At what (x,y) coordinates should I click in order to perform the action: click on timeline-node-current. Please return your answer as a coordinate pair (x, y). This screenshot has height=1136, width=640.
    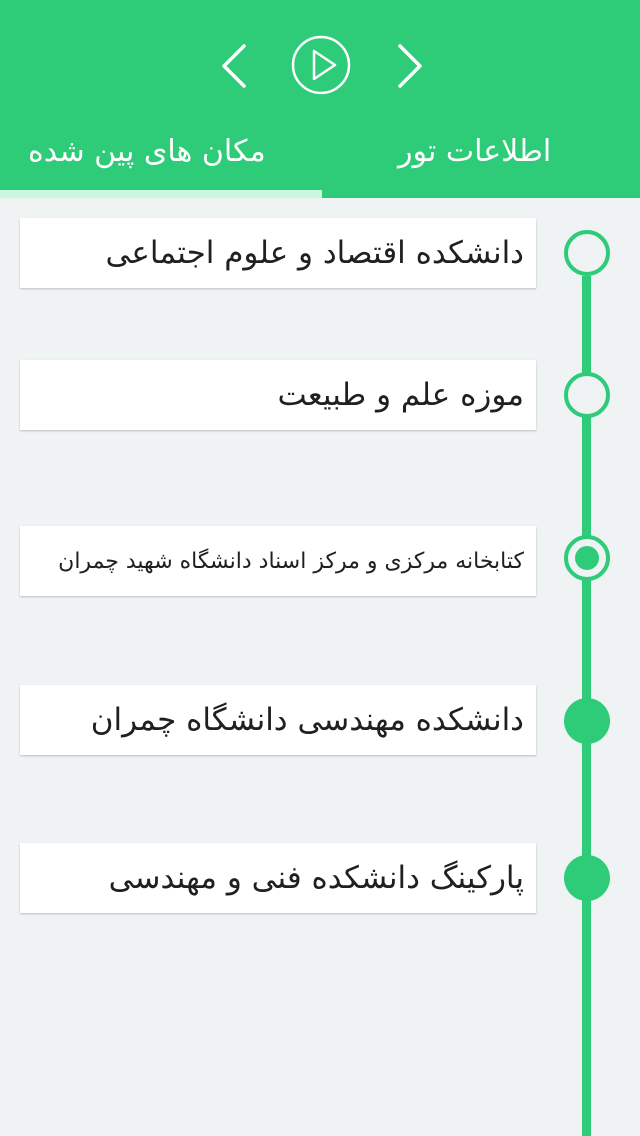
    Looking at the image, I should click on (587, 558).